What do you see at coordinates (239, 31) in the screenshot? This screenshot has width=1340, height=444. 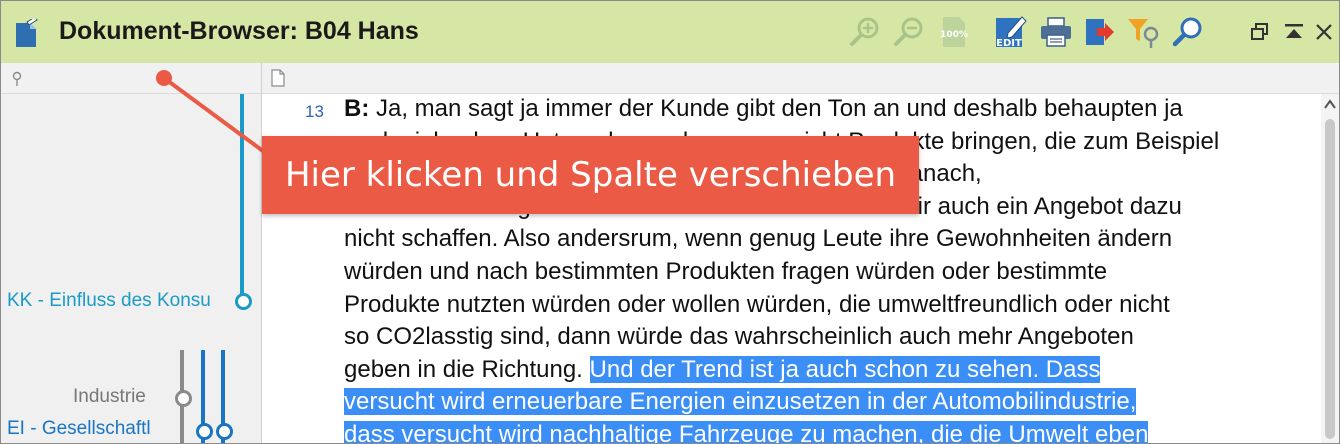 I see `window-title: Dokument-Browser: B04 Hans` at bounding box center [239, 31].